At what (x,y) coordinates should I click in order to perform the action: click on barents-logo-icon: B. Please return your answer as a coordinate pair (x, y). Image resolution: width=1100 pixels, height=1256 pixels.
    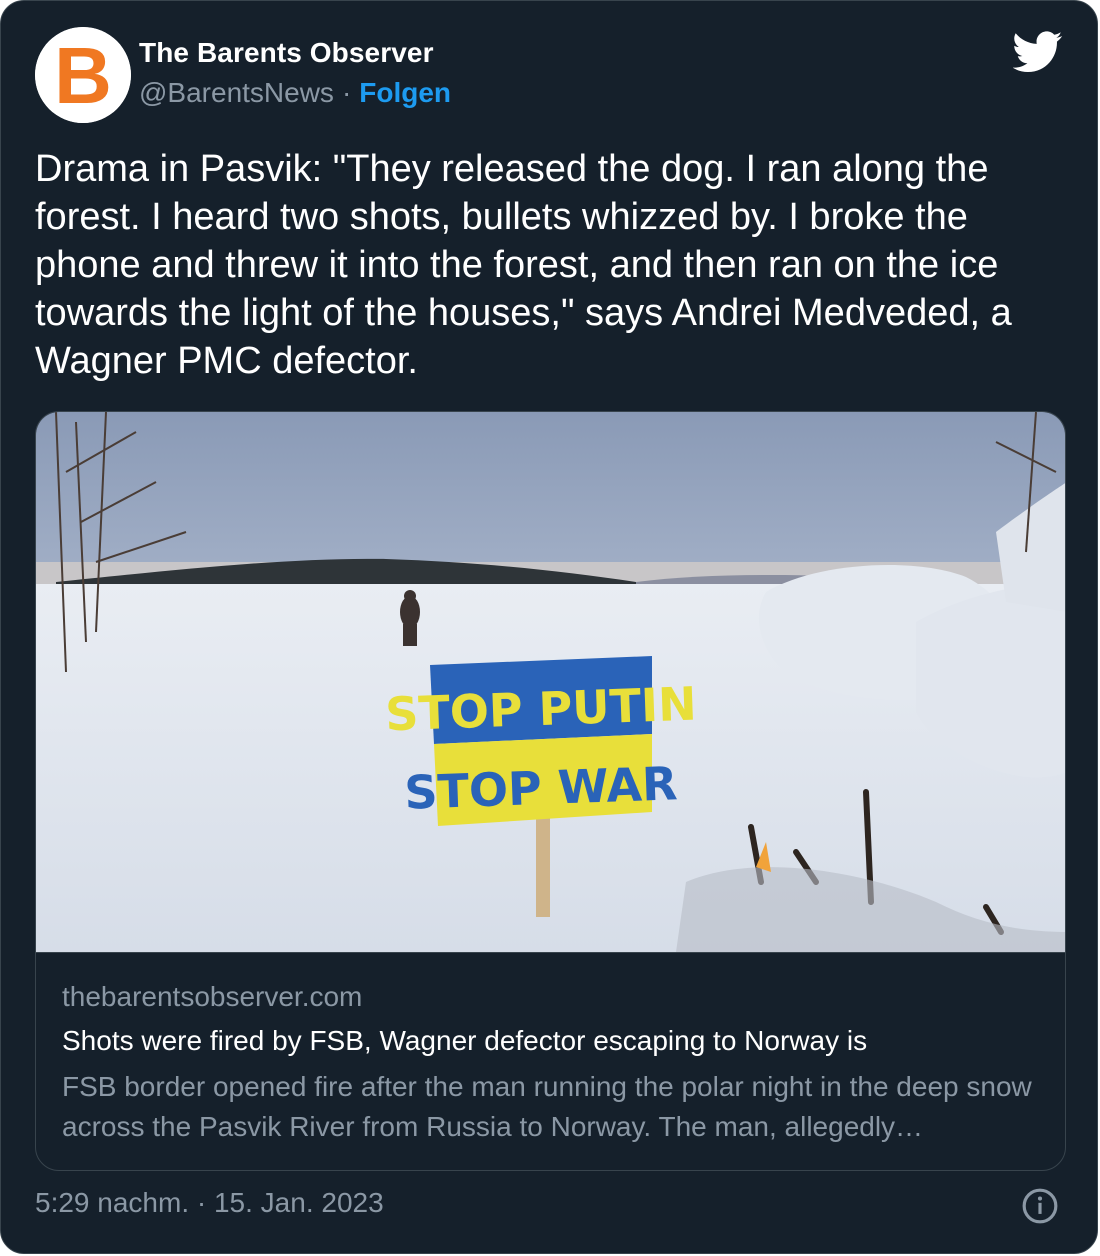
    Looking at the image, I should click on (83, 75).